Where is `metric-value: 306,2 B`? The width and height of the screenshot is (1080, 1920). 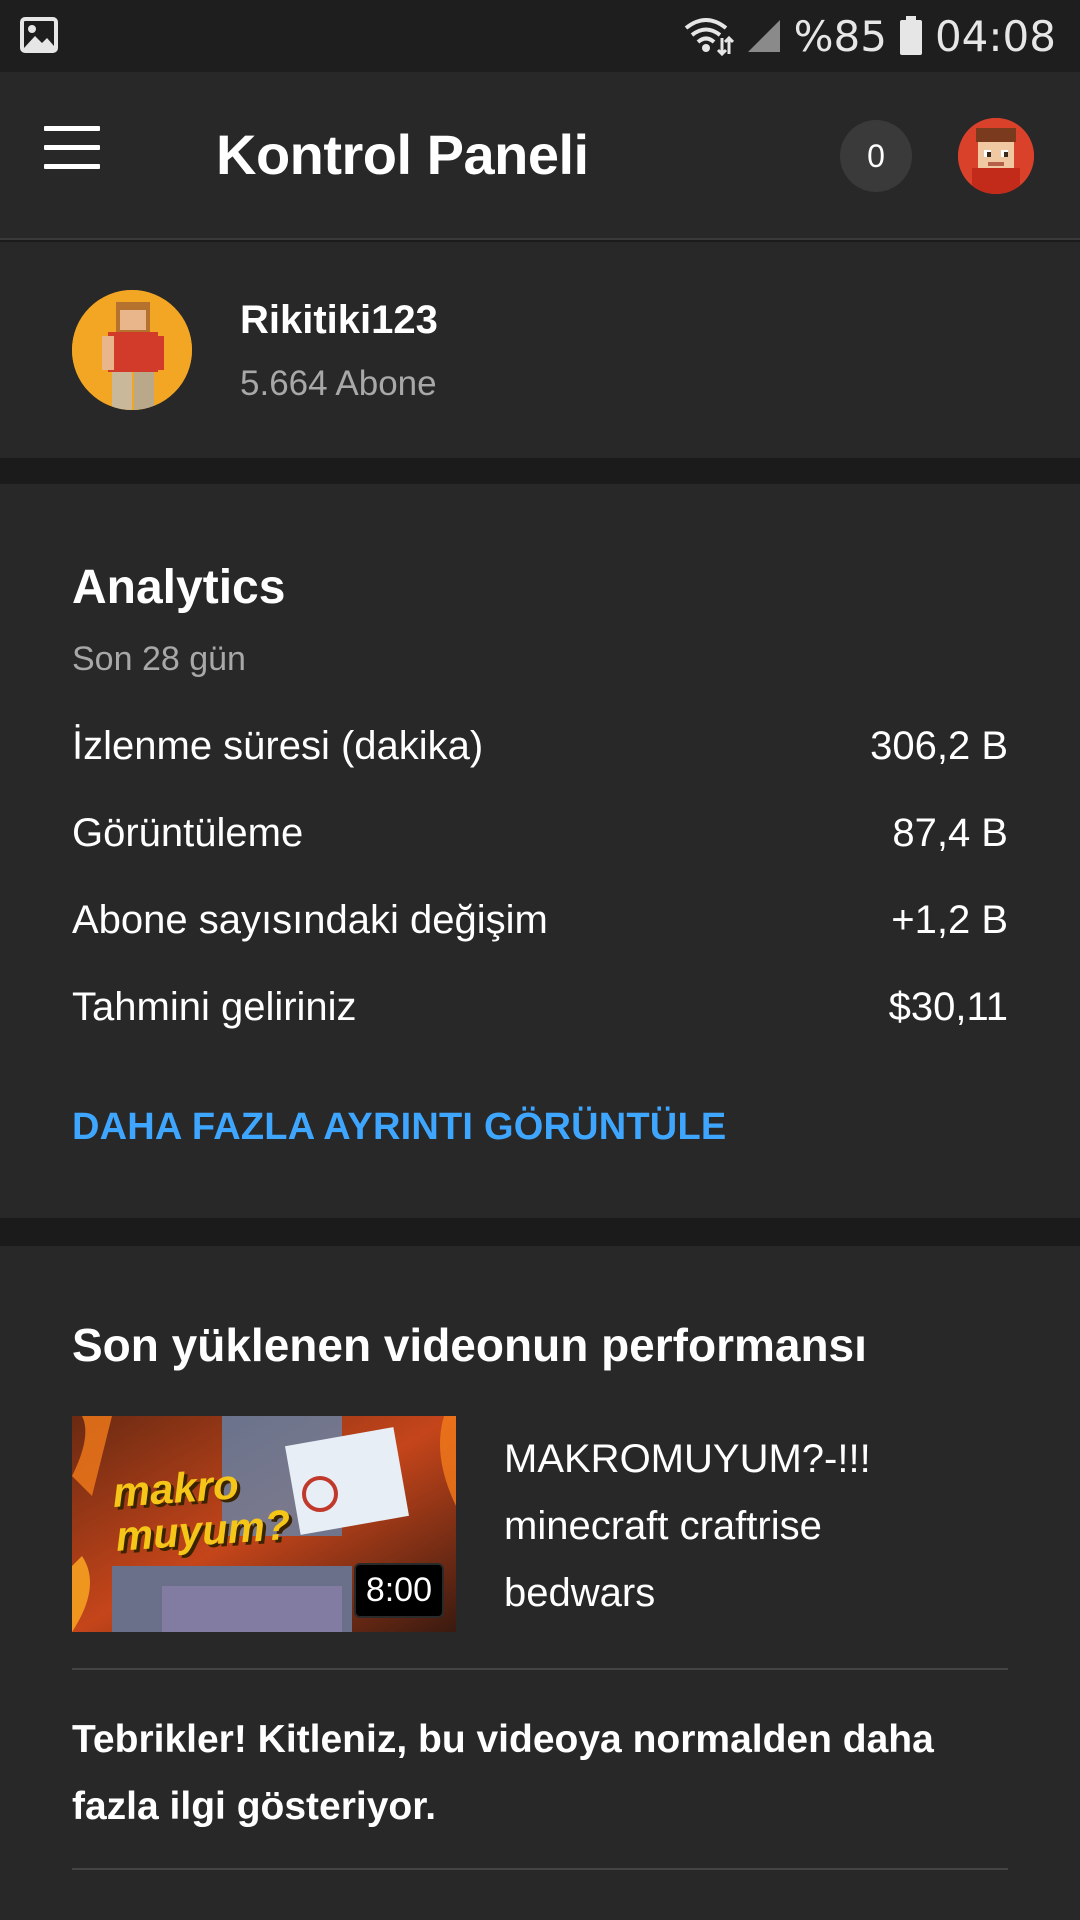
metric-value: 306,2 B is located at coordinates (939, 745).